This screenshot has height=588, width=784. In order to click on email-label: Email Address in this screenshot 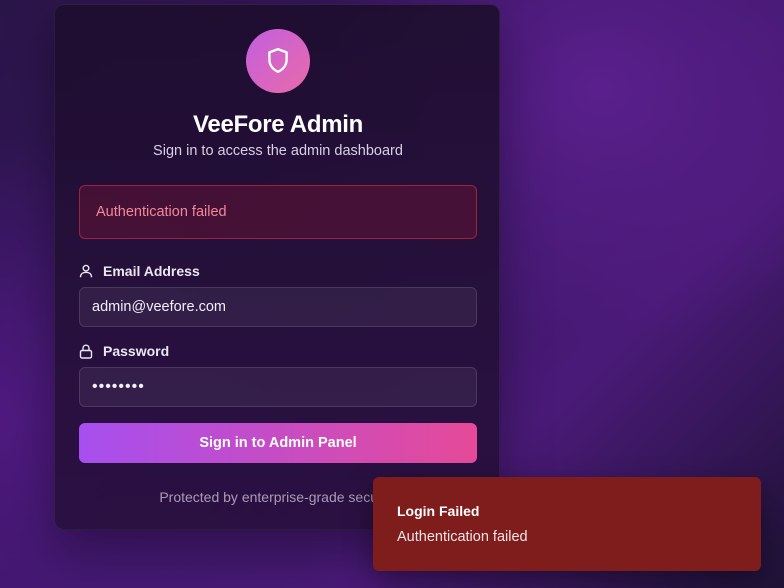, I will do `click(139, 271)`.